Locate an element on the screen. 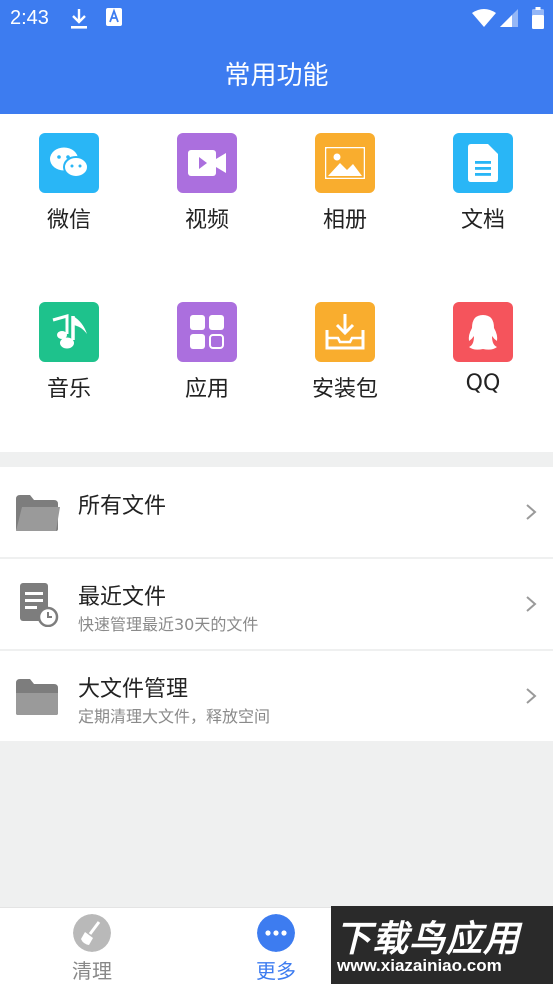 The image size is (553, 984). font-icon is located at coordinates (114, 17).